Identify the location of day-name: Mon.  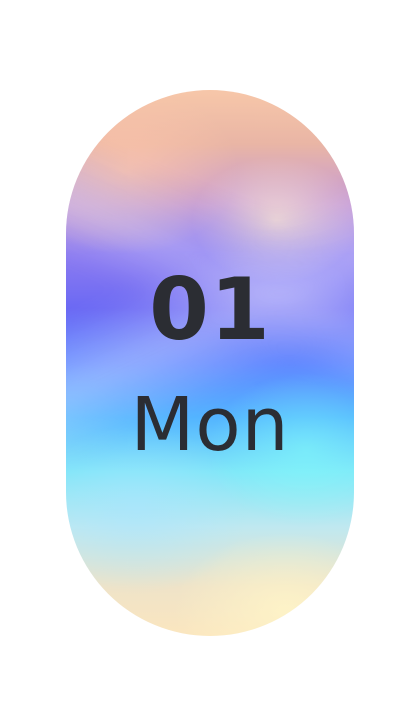
(210, 425).